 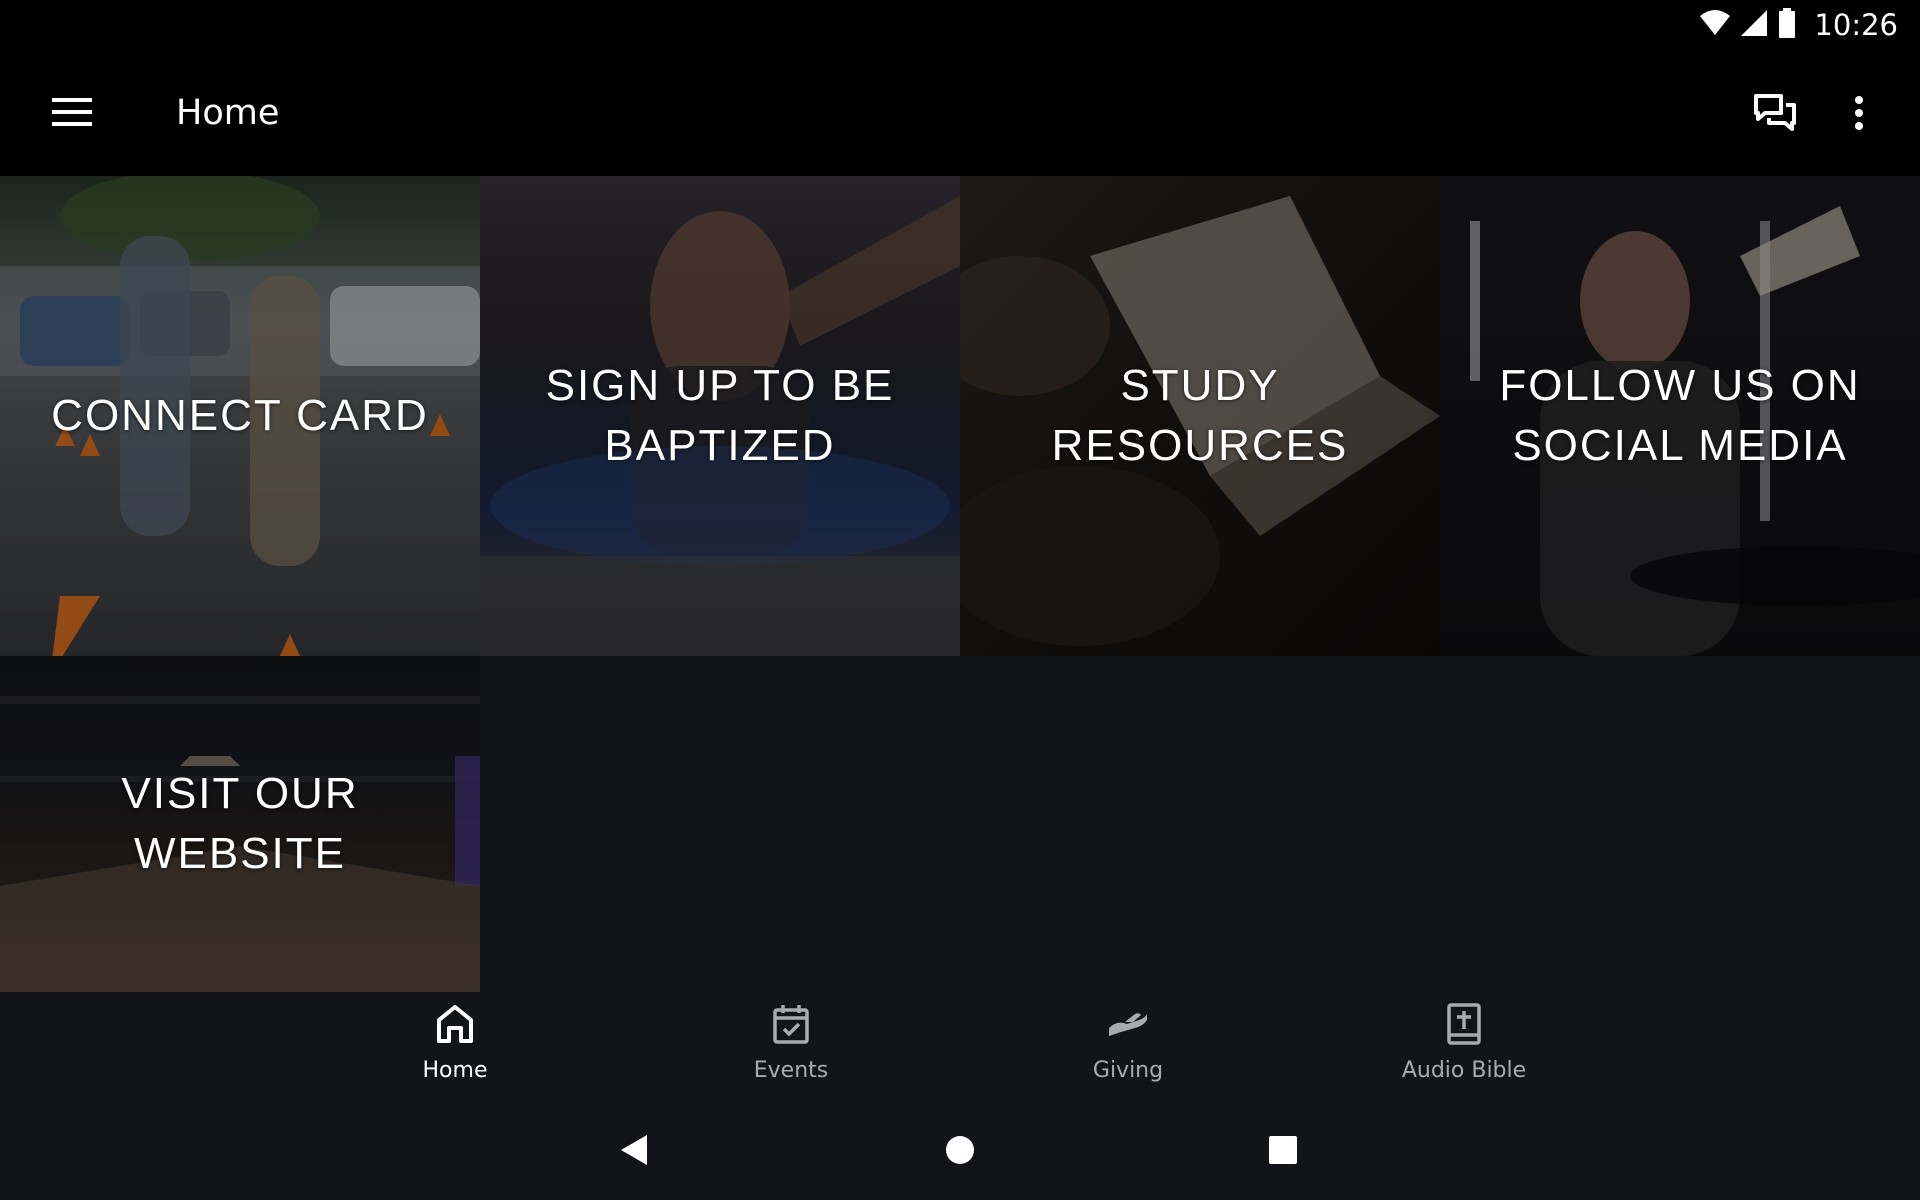 I want to click on more-options-button, so click(x=1859, y=115).